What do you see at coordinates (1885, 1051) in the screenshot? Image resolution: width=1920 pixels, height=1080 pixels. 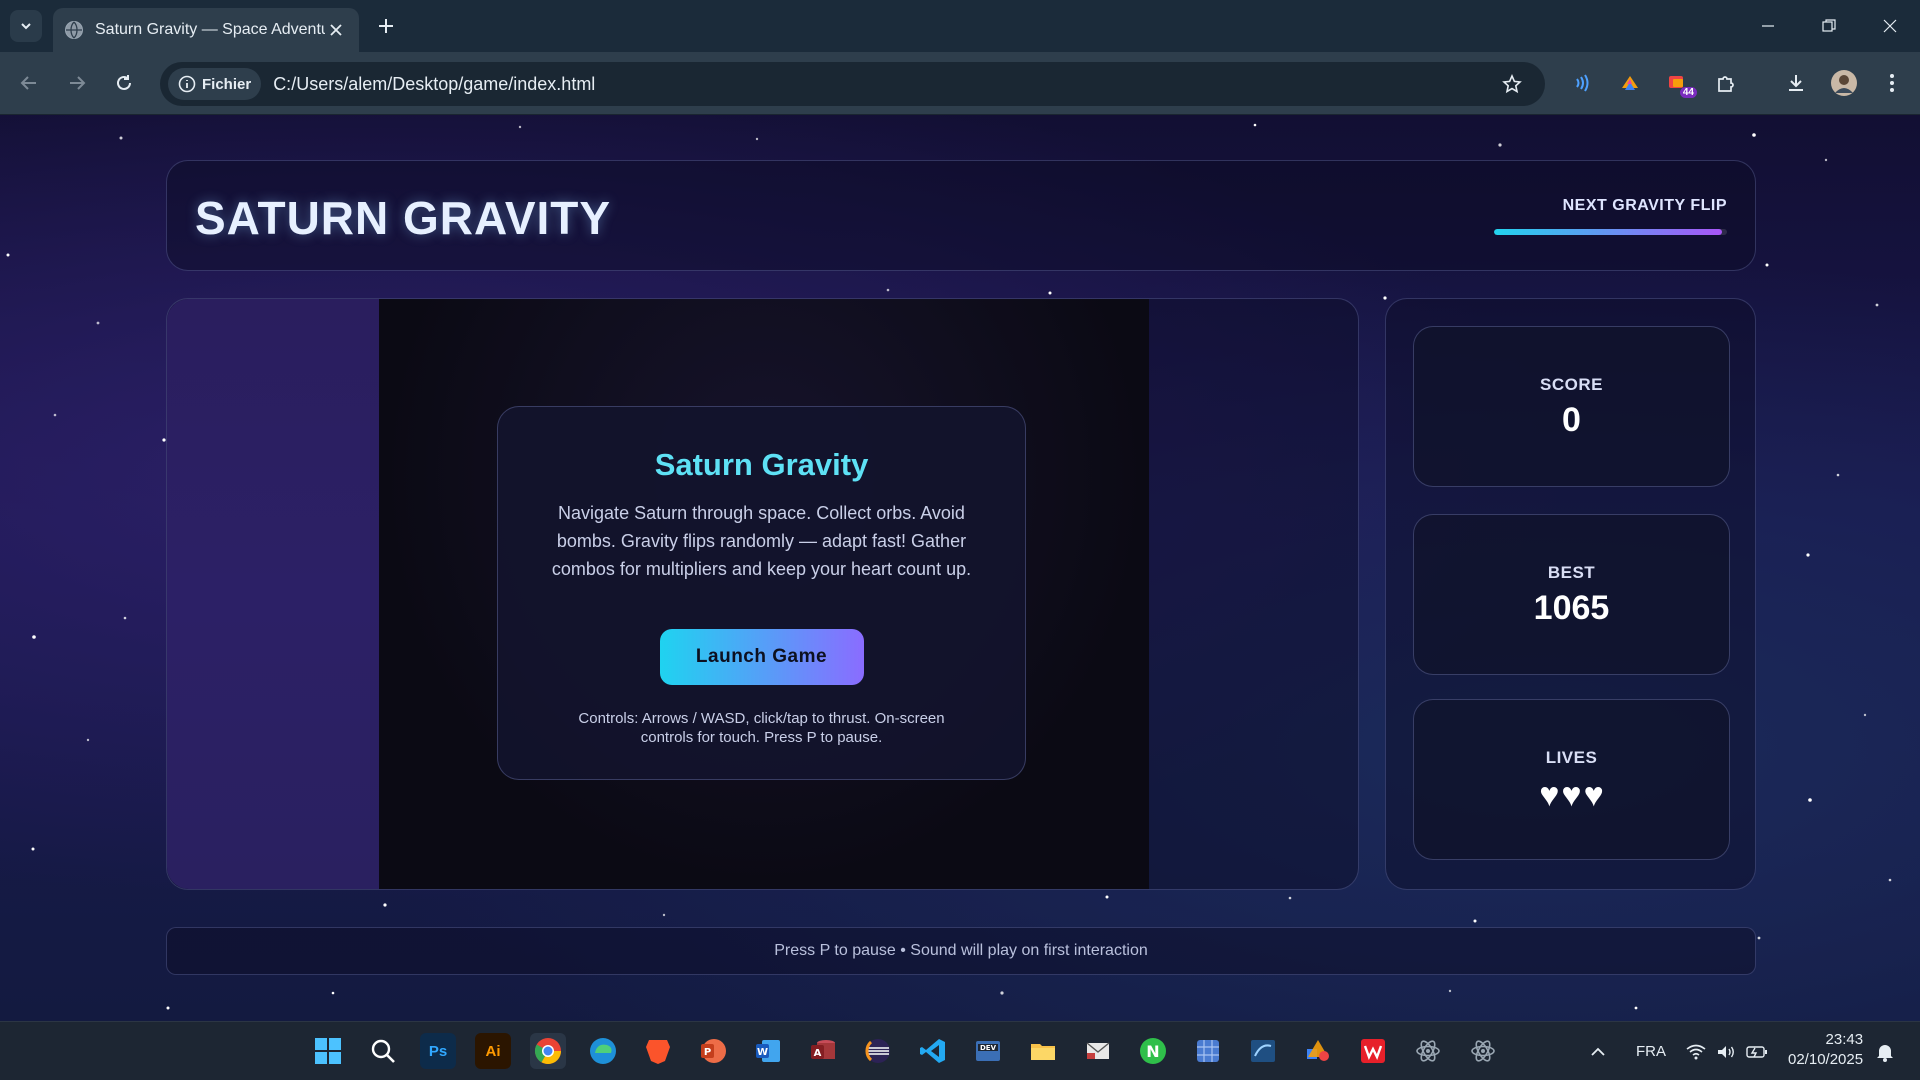 I see `notifications-button` at bounding box center [1885, 1051].